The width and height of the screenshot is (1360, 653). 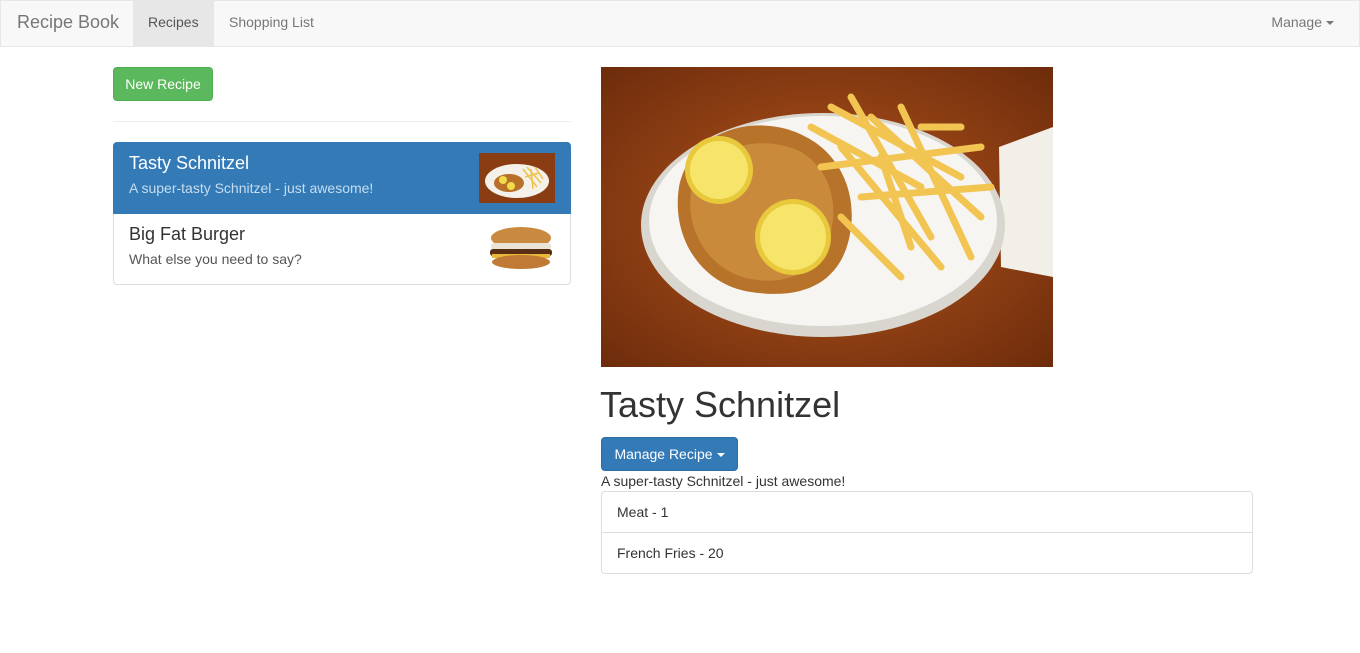 I want to click on manage-dropdown: Manage, so click(x=1302, y=23).